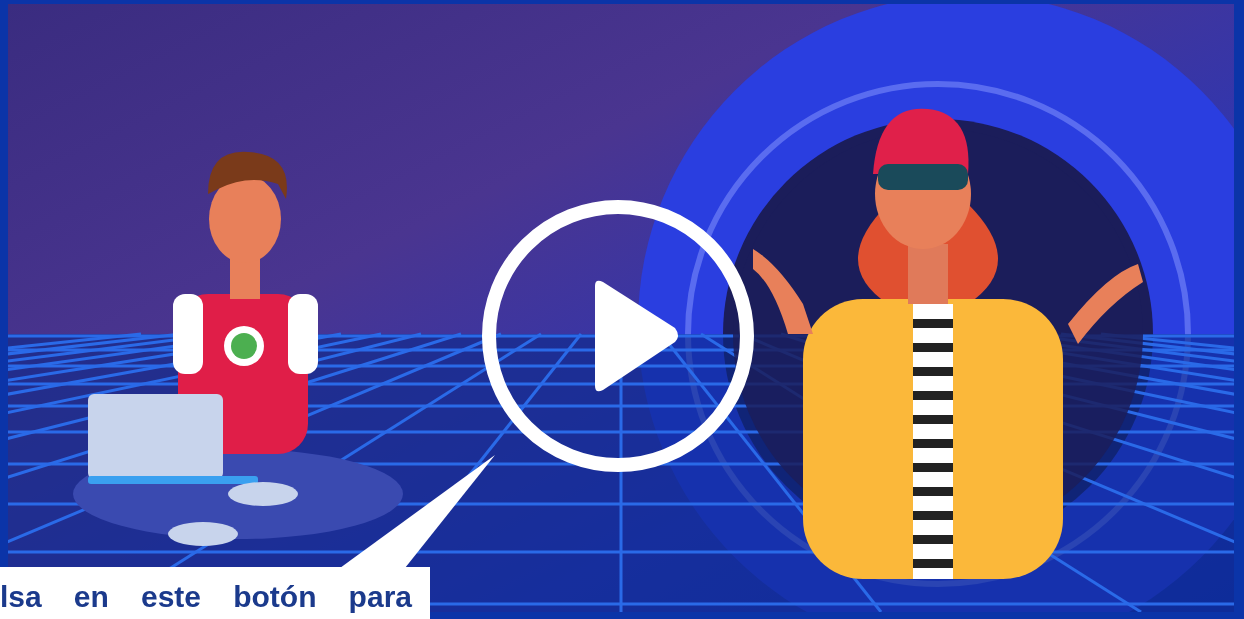 This screenshot has width=1244, height=619. Describe the element at coordinates (618, 336) in the screenshot. I see `play-button` at that location.